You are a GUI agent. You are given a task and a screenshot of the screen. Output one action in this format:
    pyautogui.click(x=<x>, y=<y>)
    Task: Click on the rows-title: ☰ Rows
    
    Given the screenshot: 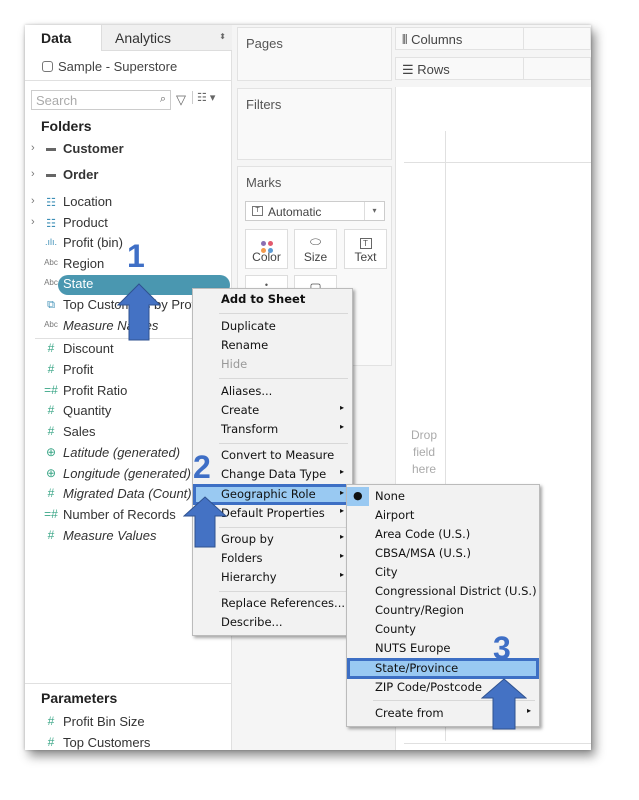 What is the action you would take?
    pyautogui.click(x=426, y=70)
    